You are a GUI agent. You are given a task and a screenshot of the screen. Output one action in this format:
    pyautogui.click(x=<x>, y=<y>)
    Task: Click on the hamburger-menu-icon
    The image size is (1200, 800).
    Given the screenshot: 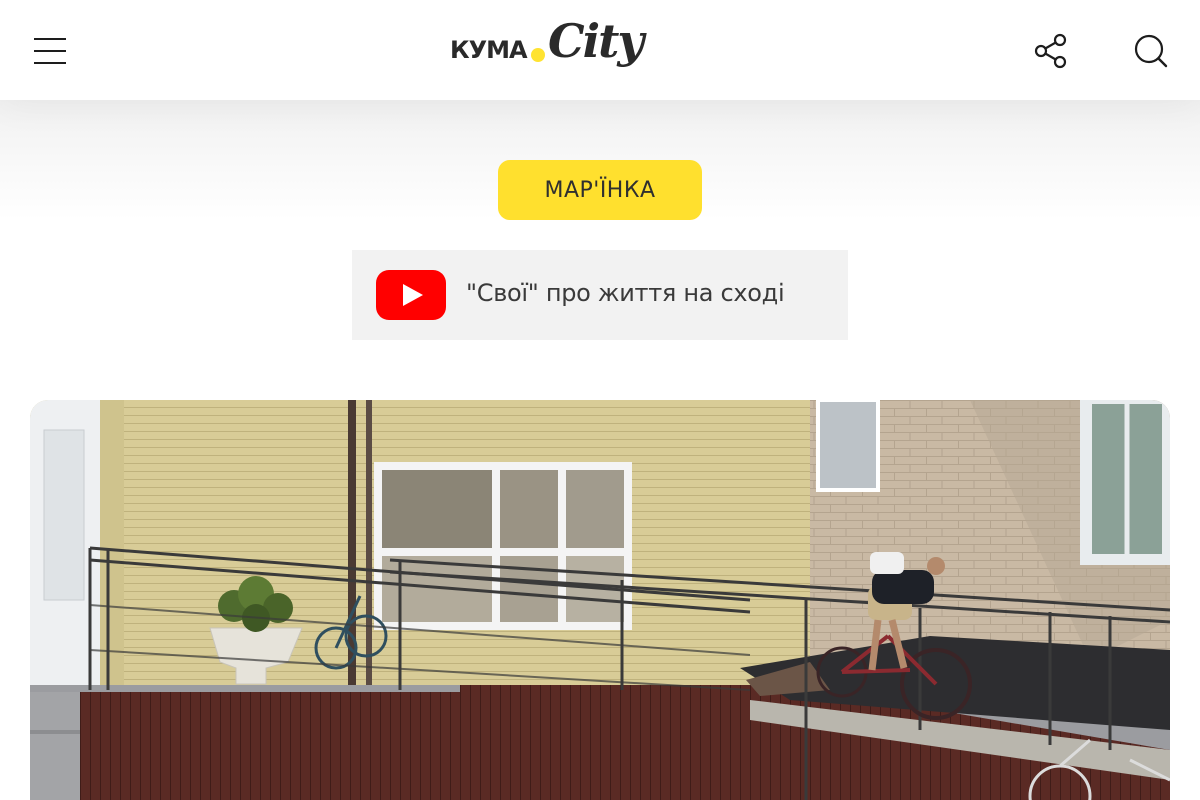 What is the action you would take?
    pyautogui.click(x=50, y=50)
    